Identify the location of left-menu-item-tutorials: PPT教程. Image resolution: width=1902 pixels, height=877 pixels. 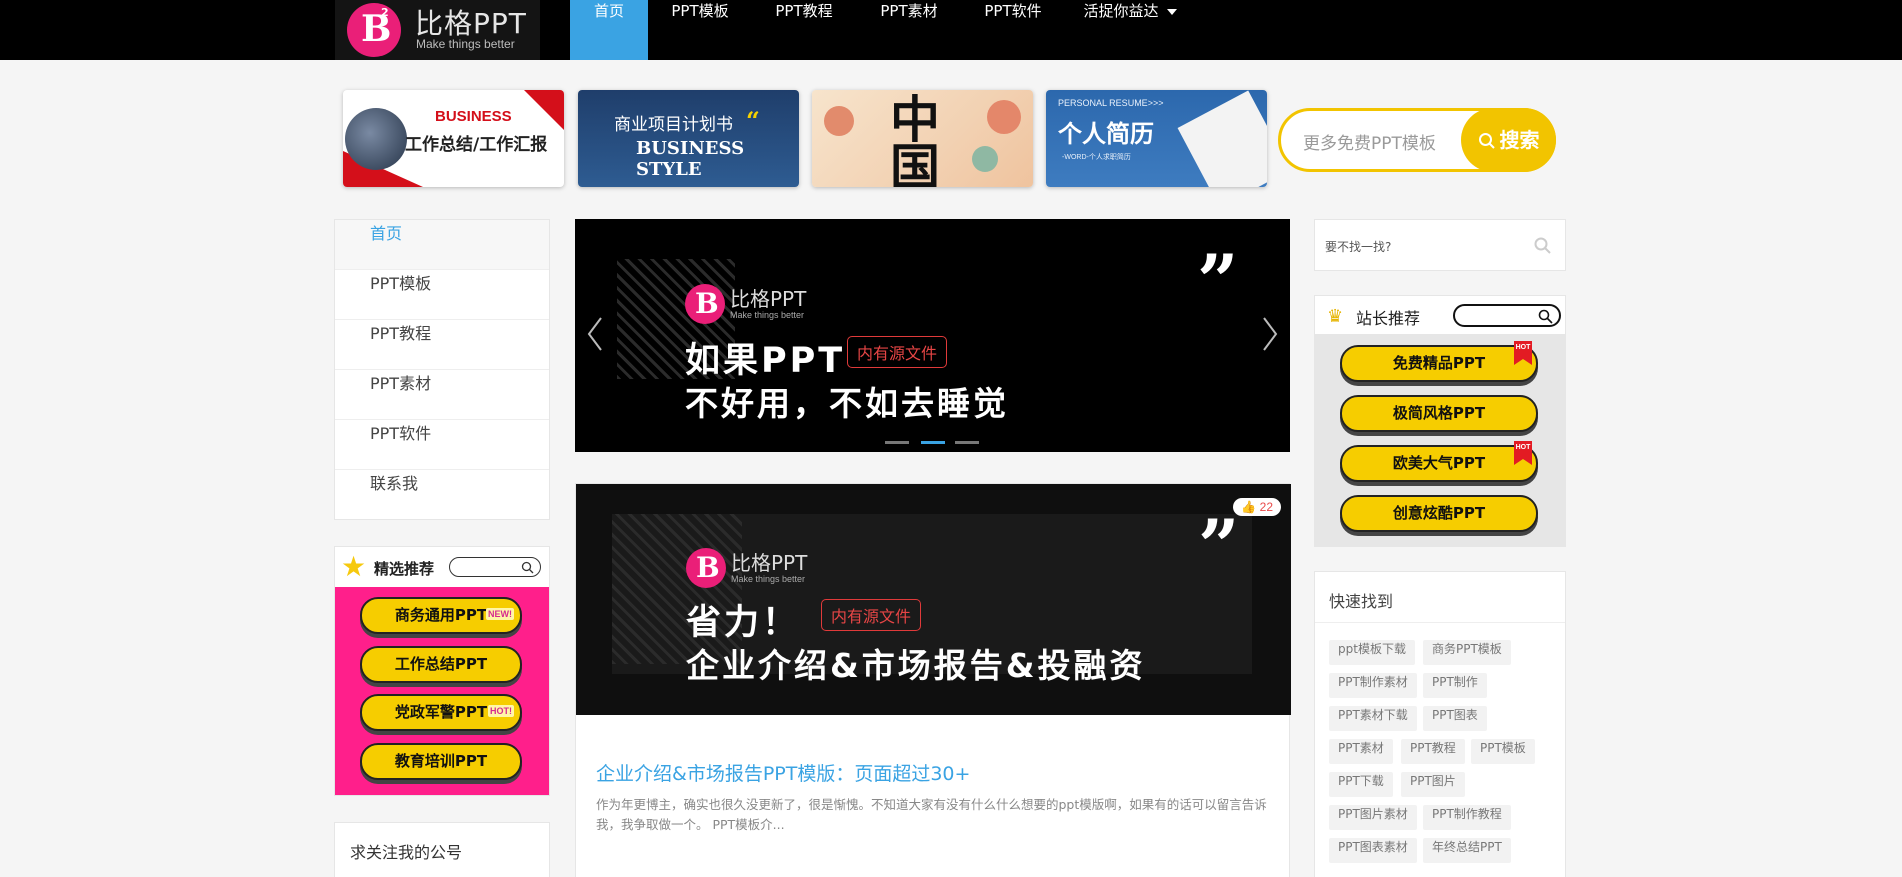
(442, 345).